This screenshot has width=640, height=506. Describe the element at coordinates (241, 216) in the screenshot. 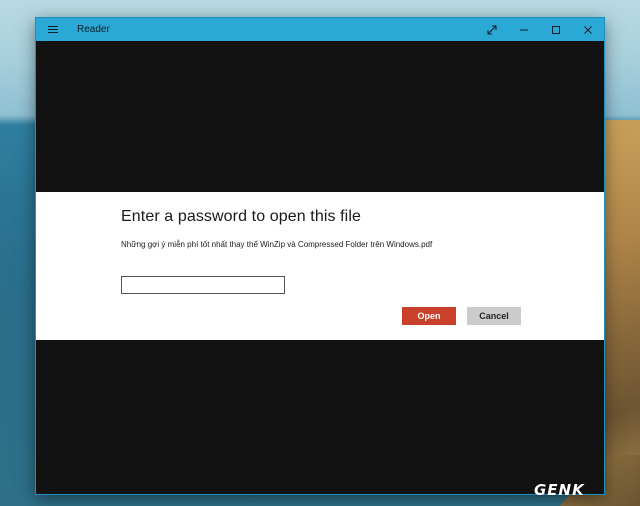

I see `dialog-heading: Enter a password to open this file` at that location.